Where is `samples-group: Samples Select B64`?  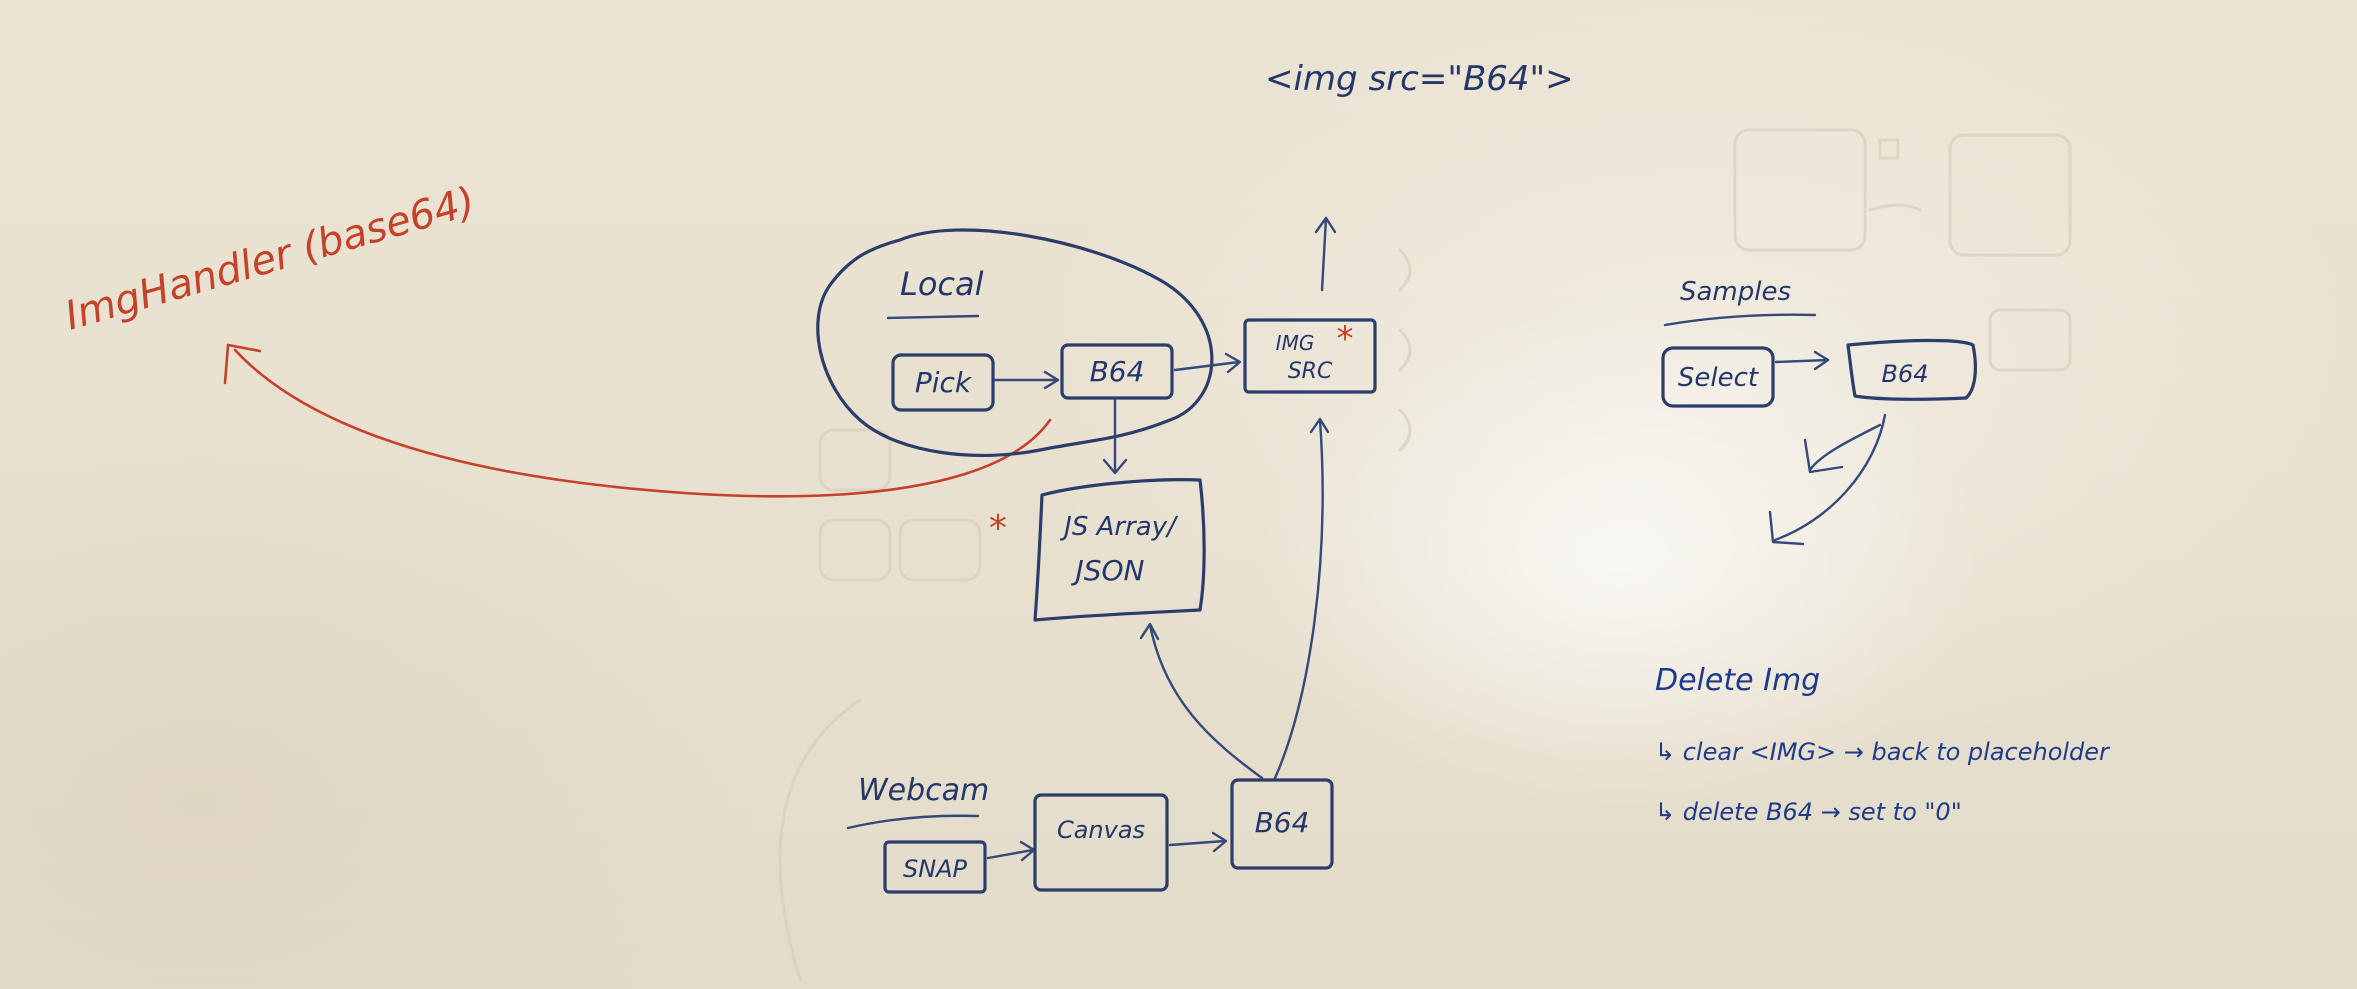 samples-group: Samples Select B64 is located at coordinates (1819, 411).